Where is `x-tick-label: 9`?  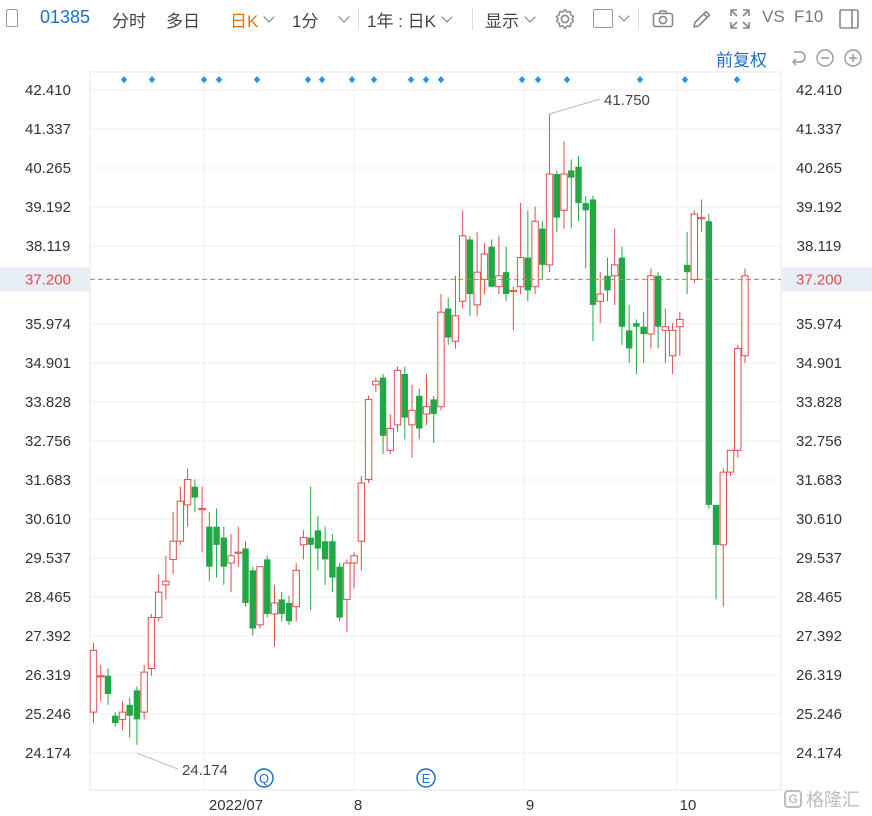
x-tick-label: 9 is located at coordinates (530, 805).